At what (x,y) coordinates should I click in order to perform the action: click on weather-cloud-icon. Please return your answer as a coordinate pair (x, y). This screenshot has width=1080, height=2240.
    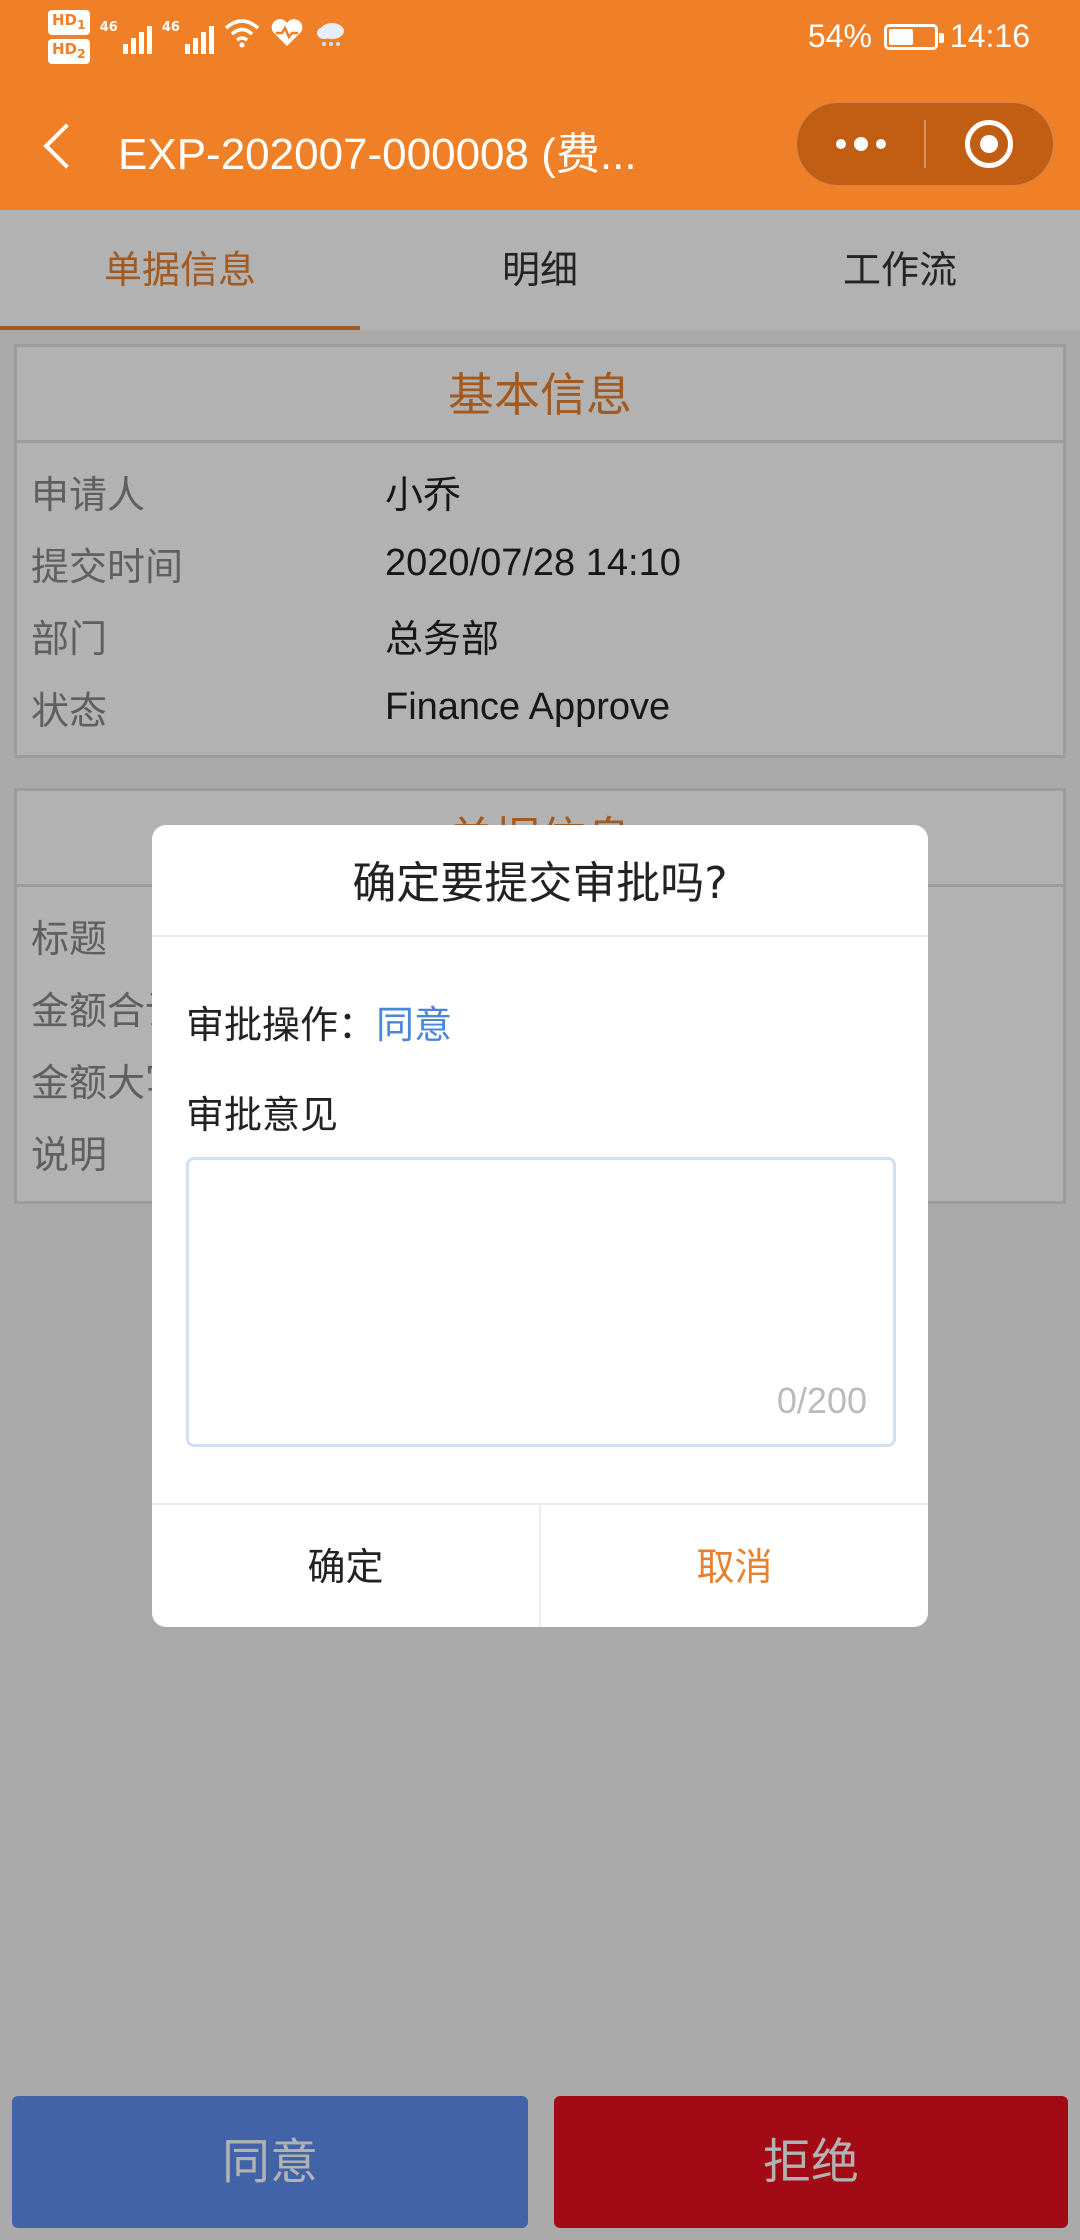
    Looking at the image, I should click on (331, 37).